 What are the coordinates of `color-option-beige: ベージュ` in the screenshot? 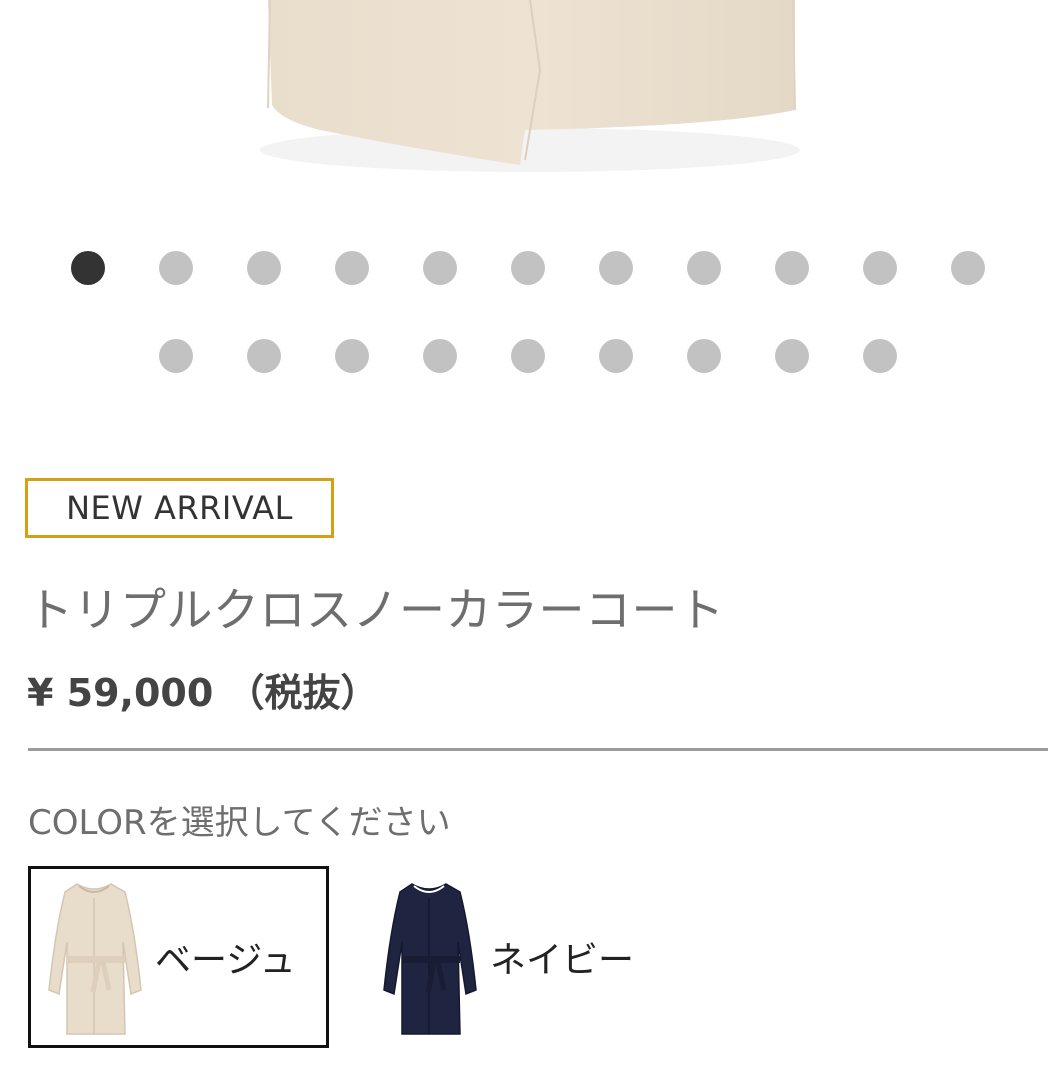 It's located at (178, 957).